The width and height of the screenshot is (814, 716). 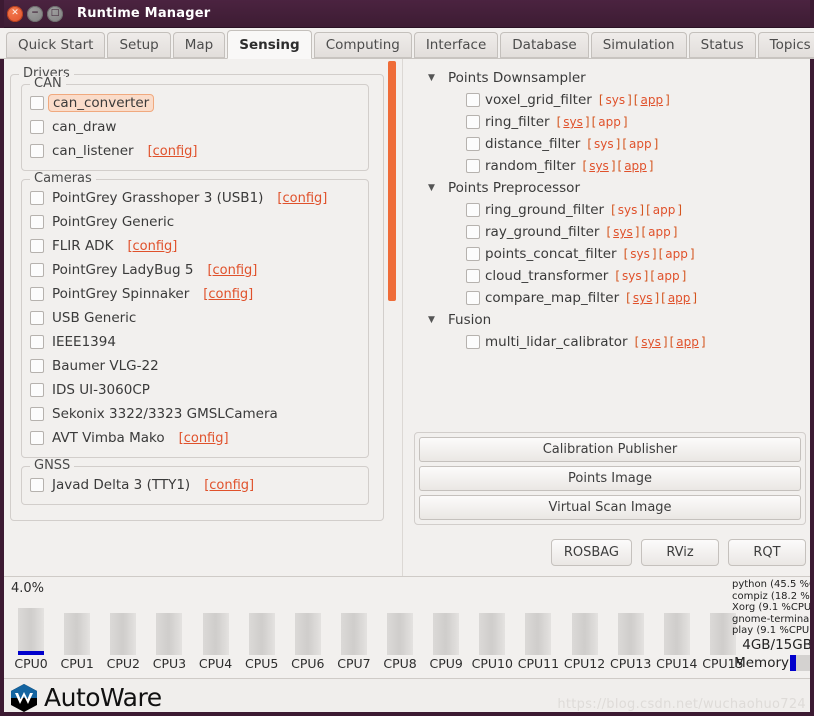 I want to click on cpu-bar-col, so click(x=77, y=625).